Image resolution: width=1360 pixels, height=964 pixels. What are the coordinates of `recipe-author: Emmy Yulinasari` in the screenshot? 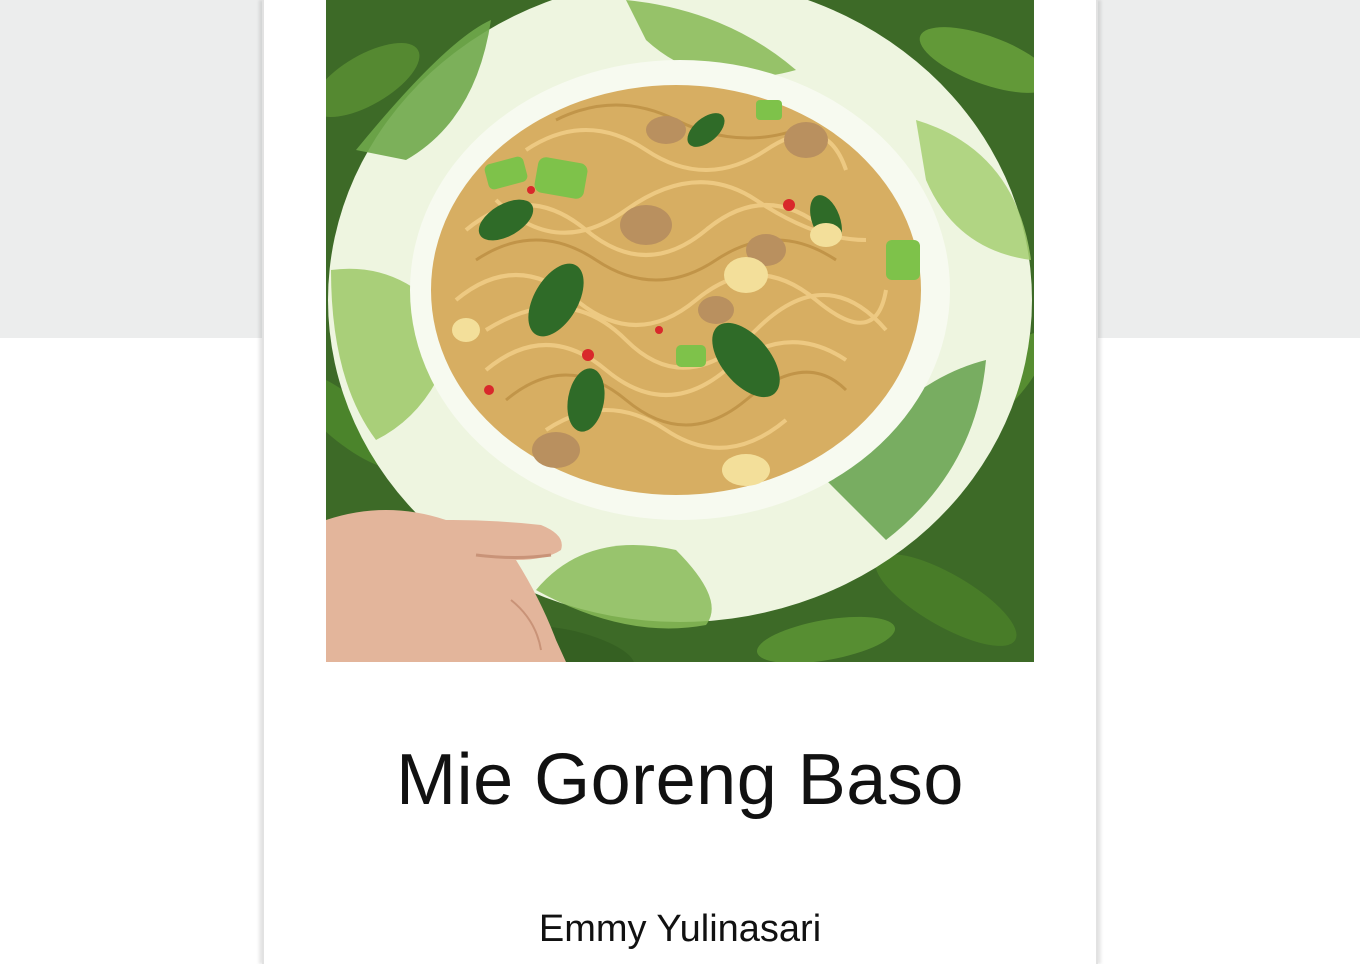 It's located at (680, 929).